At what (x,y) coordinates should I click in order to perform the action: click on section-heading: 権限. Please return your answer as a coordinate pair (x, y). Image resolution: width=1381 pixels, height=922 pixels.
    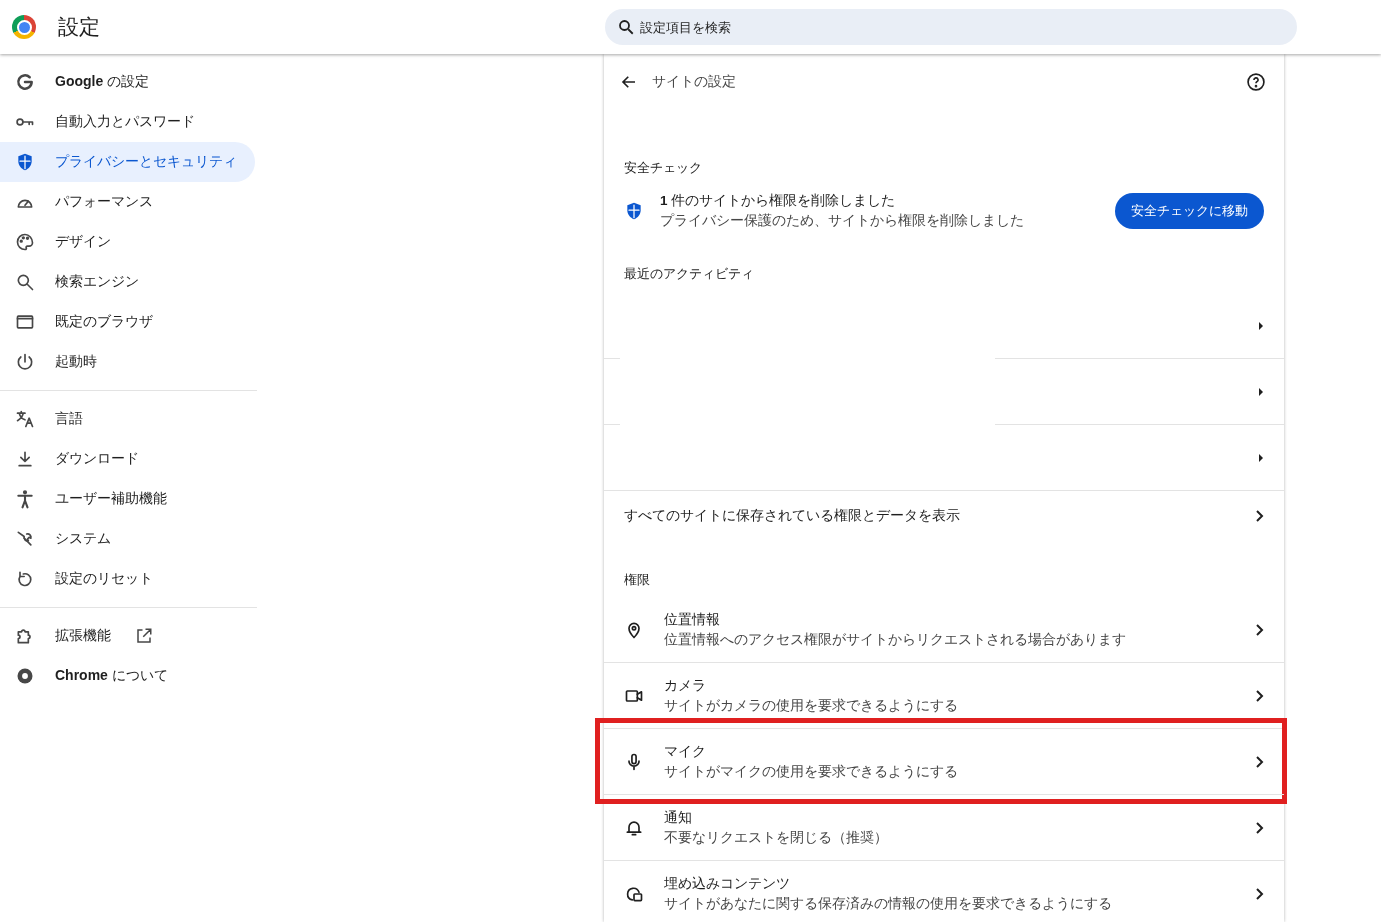
    Looking at the image, I should click on (637, 580).